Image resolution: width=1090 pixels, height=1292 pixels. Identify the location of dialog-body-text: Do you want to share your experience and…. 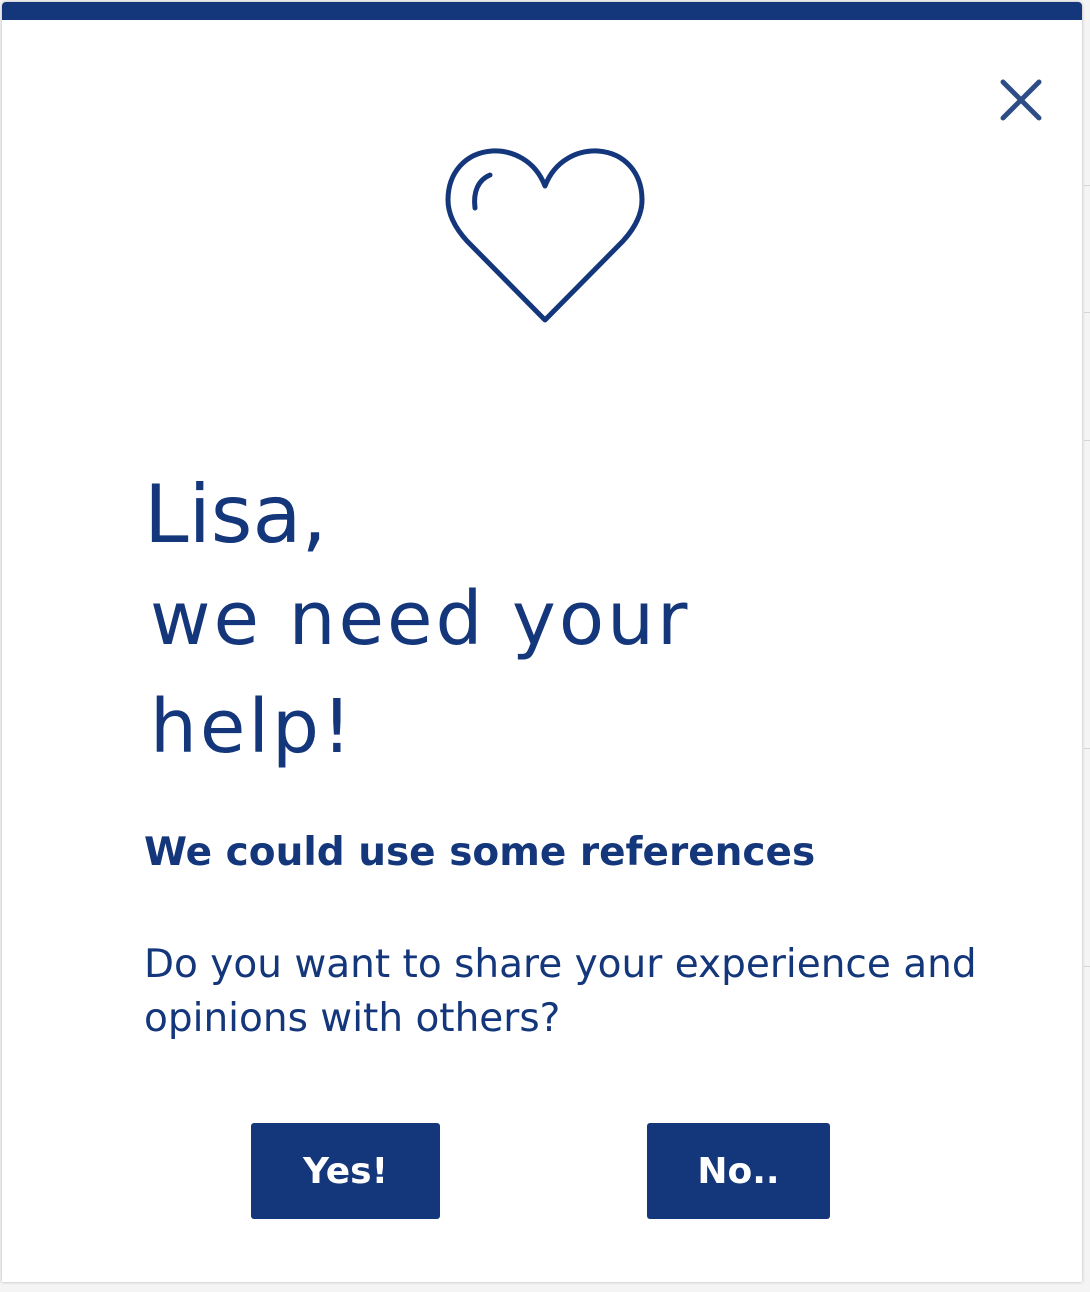
(560, 991).